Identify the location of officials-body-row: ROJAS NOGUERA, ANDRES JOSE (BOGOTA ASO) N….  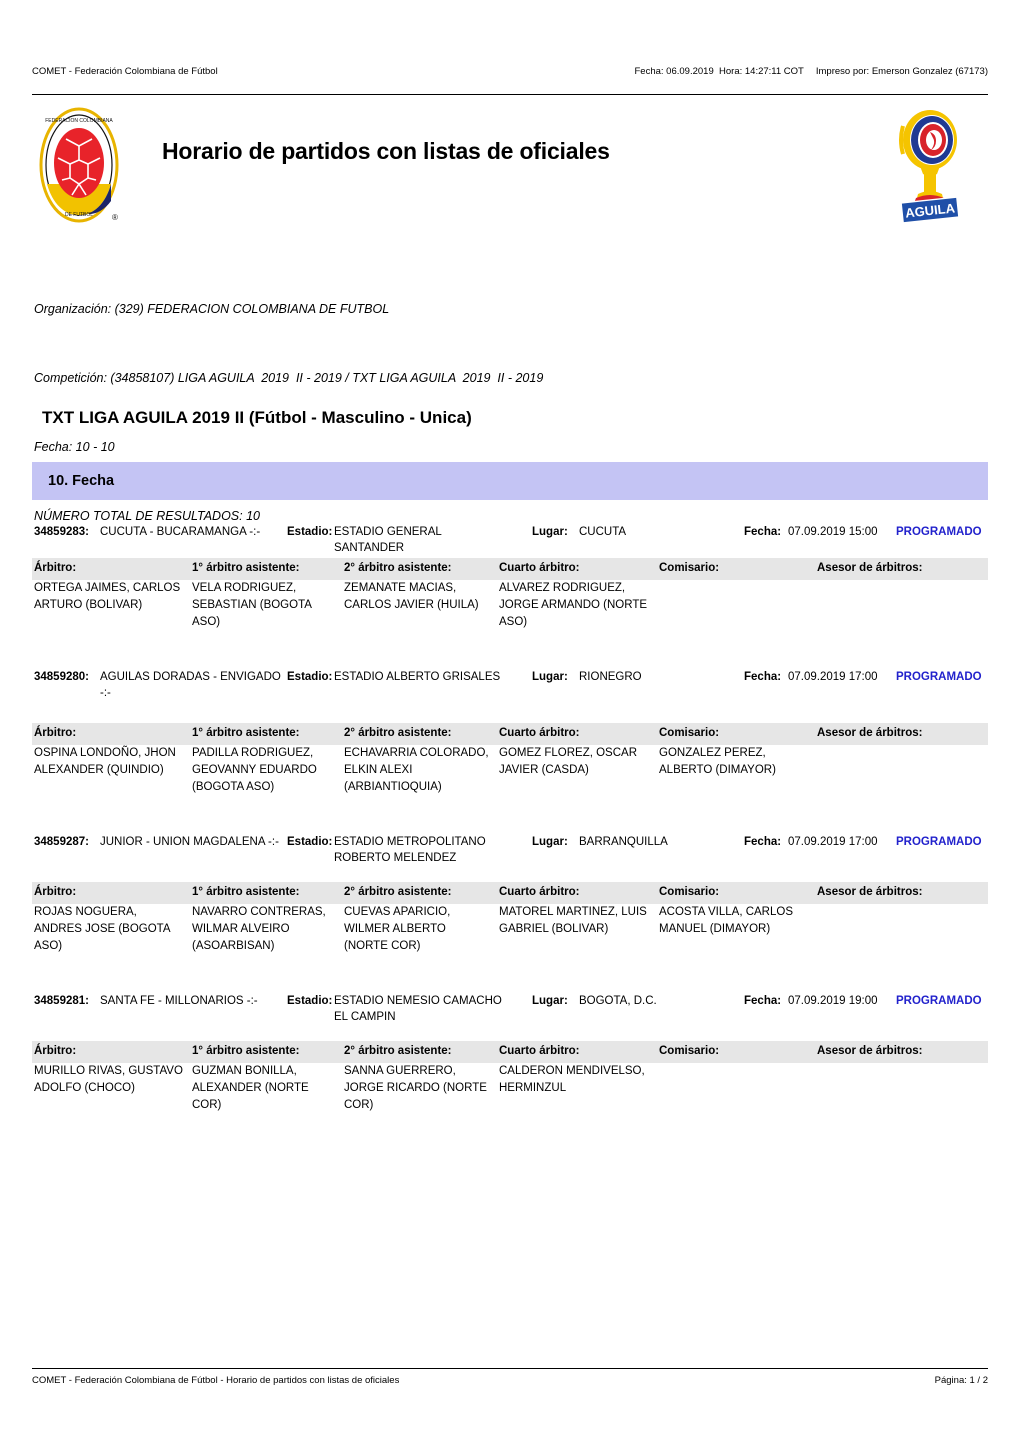
(510, 945).